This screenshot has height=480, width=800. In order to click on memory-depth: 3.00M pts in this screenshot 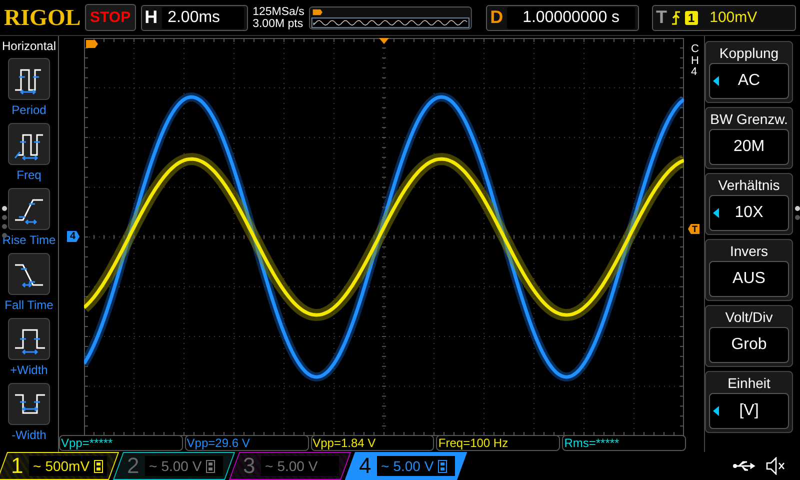, I will do `click(278, 24)`.